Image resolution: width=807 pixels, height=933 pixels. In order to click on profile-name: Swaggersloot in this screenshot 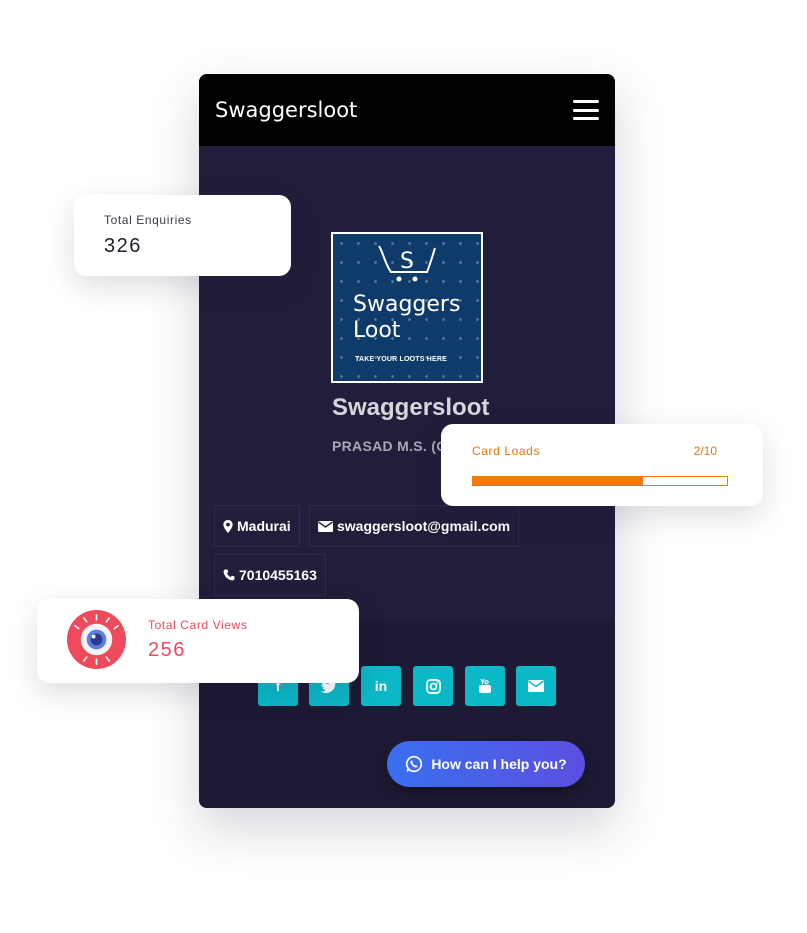, I will do `click(411, 407)`.